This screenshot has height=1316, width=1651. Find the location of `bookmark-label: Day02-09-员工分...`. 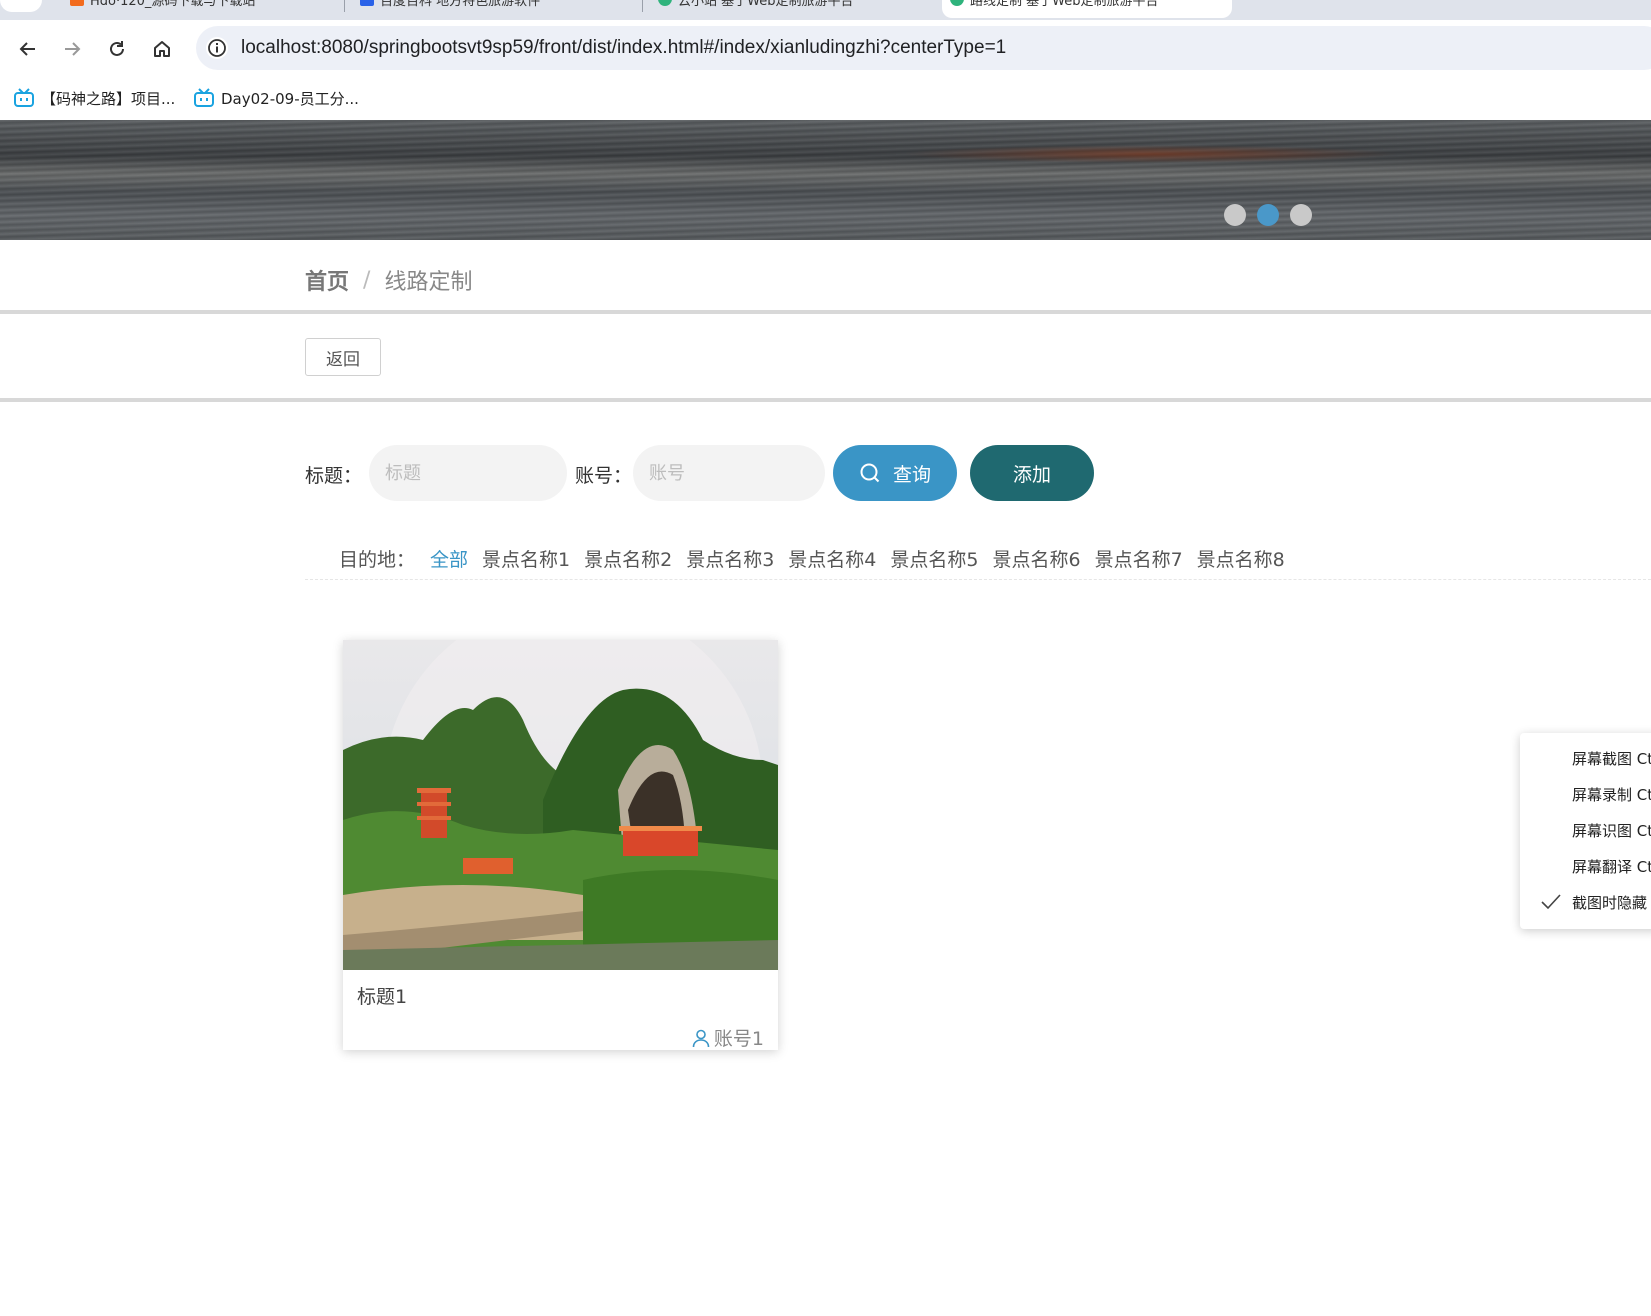

bookmark-label: Day02-09-员工分... is located at coordinates (290, 98).